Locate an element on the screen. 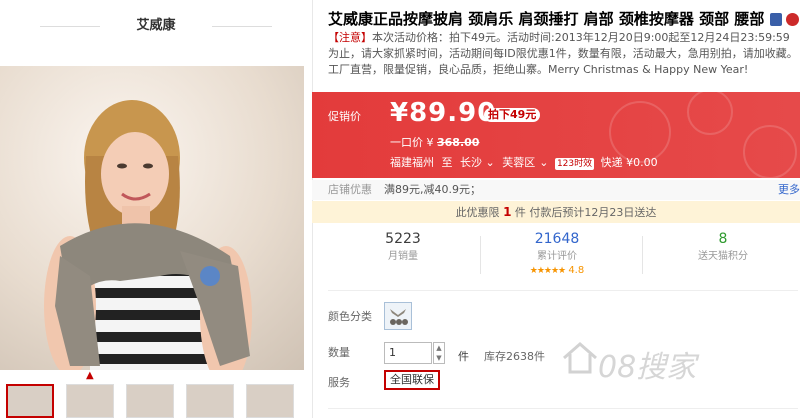  color-label: 颜色分类 is located at coordinates (350, 316).